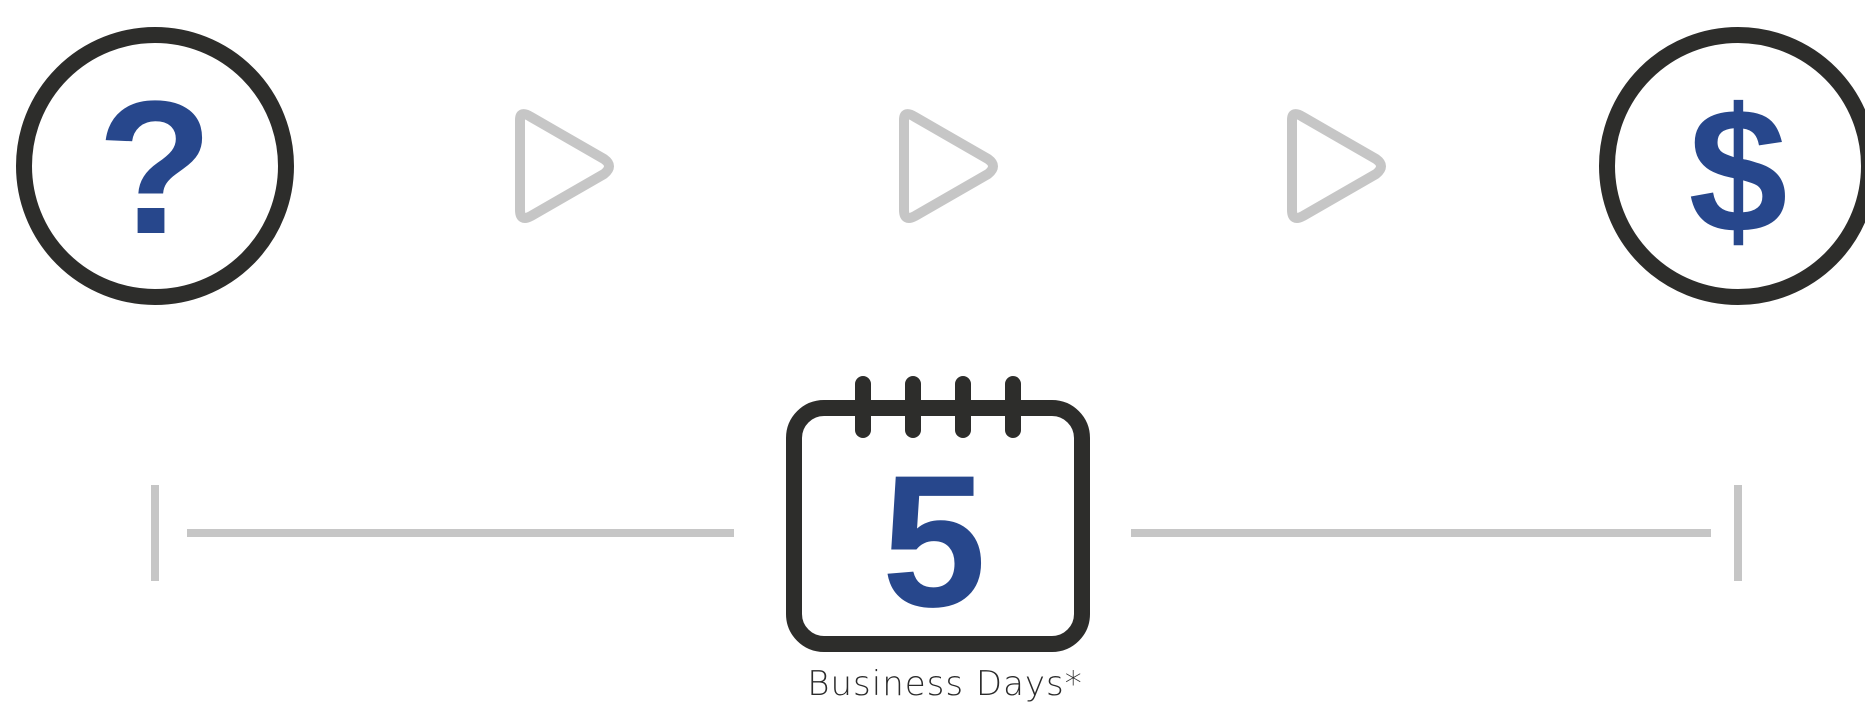  Describe the element at coordinates (945, 684) in the screenshot. I see `calendar-caption: Business Days*` at that location.